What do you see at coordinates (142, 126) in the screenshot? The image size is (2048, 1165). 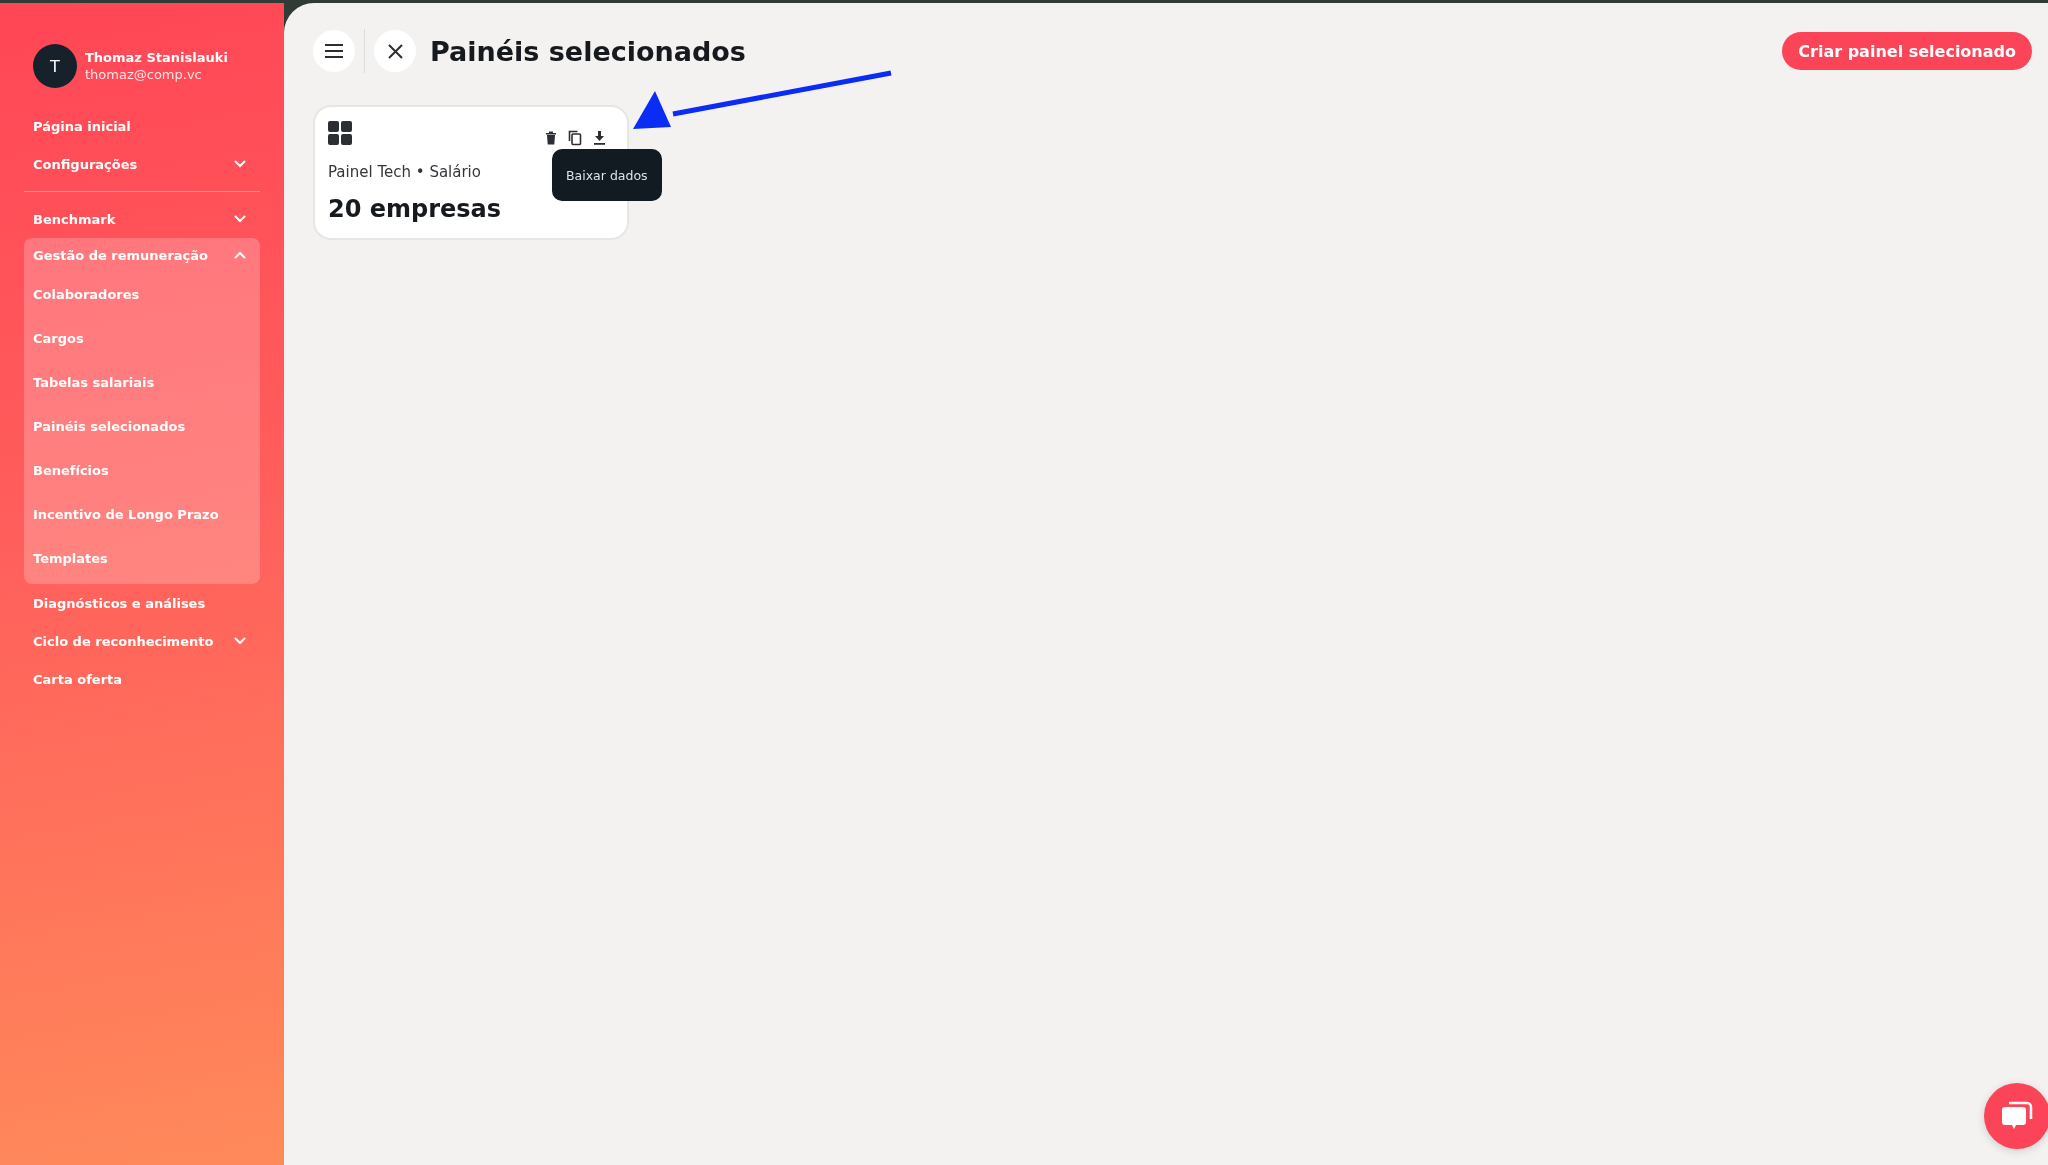 I see `nav-item: Página inicial` at bounding box center [142, 126].